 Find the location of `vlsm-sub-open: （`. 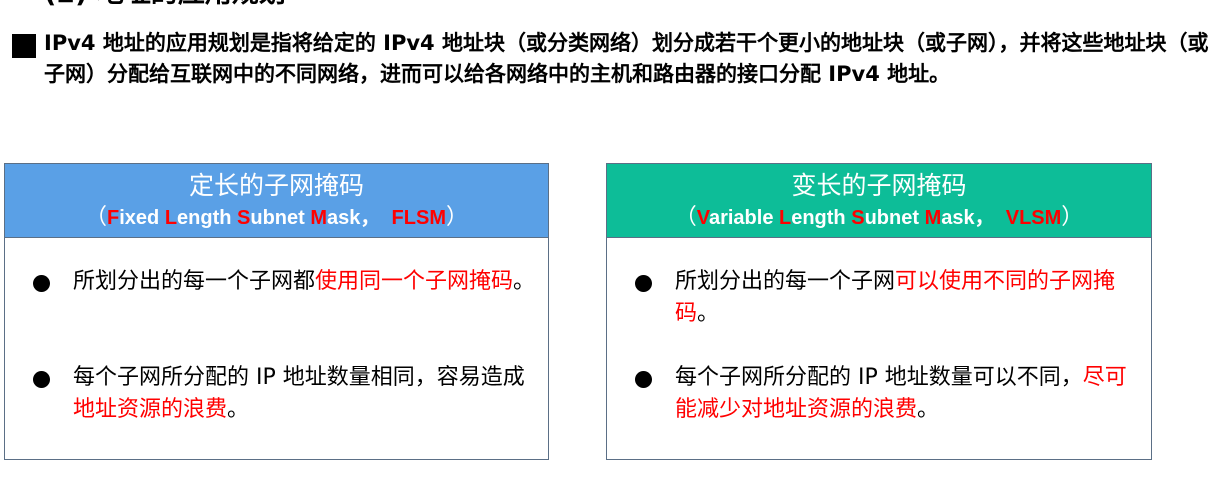

vlsm-sub-open: （ is located at coordinates (685, 216).